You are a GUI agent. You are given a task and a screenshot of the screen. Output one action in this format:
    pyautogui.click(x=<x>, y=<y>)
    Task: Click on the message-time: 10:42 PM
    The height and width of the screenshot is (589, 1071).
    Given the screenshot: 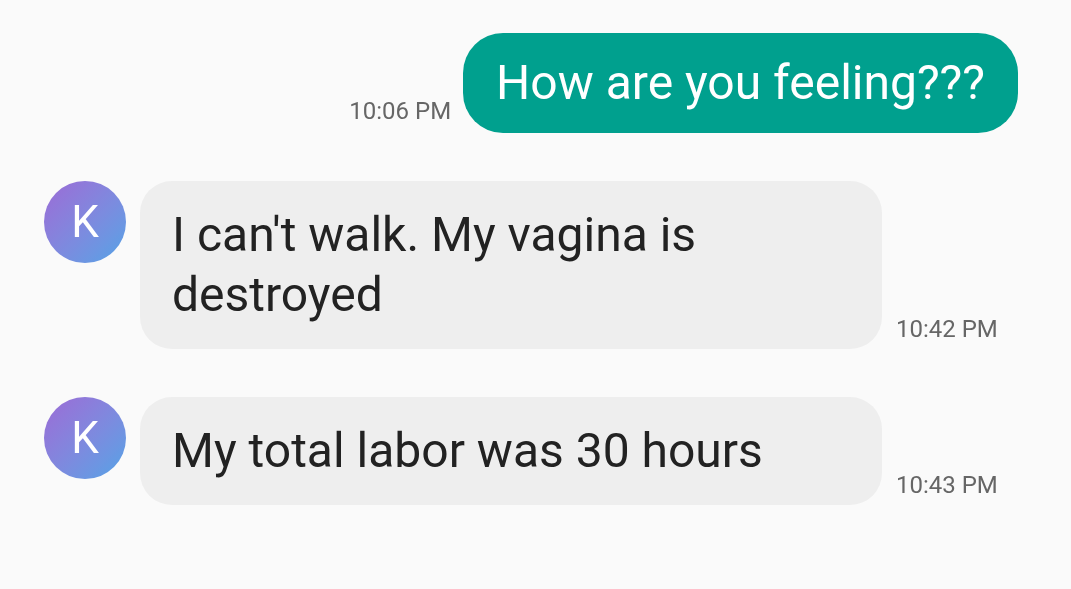 What is the action you would take?
    pyautogui.click(x=947, y=329)
    